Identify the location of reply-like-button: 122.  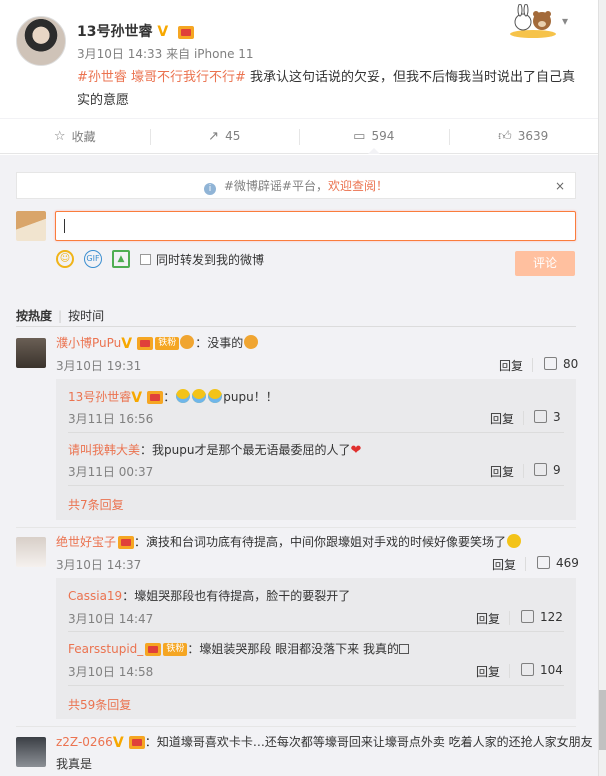
(542, 617).